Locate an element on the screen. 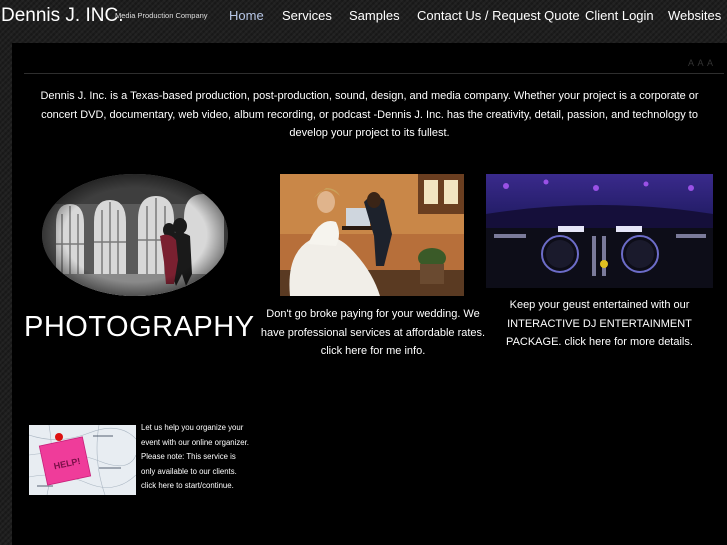 This screenshot has height=545, width=727. text-size-control: A A A is located at coordinates (701, 63).